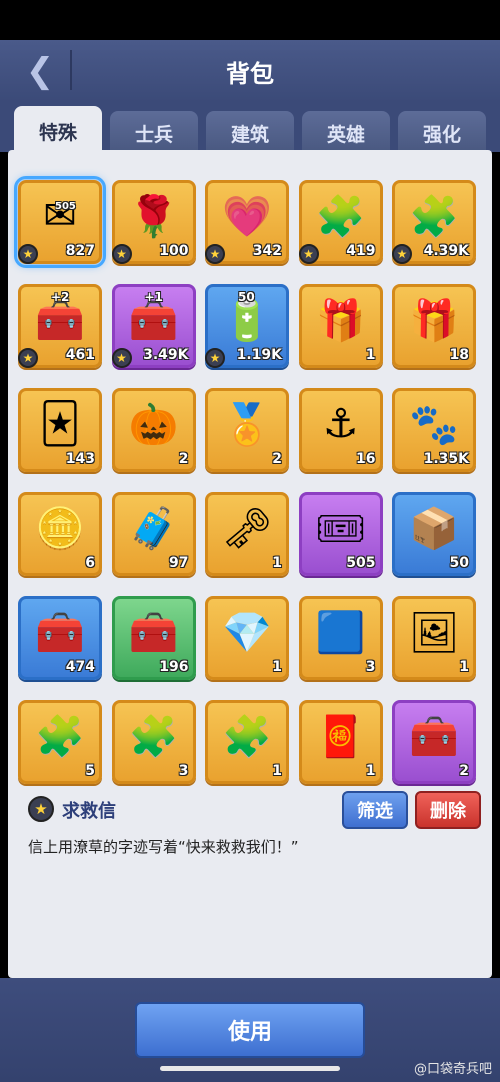 Image resolution: width=500 pixels, height=1082 pixels. Describe the element at coordinates (90, 771) in the screenshot. I see `item-count: 5` at that location.